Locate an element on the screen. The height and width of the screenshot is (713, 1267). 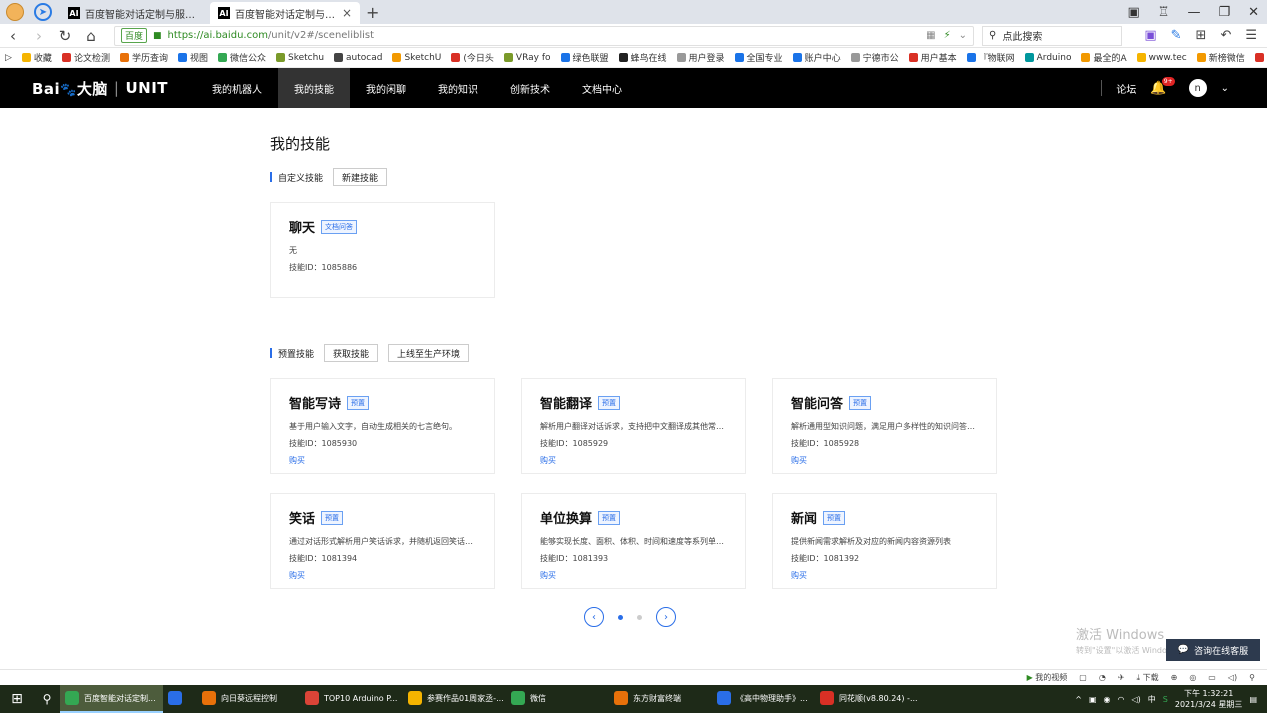
undo-icon: ↶ is located at coordinates (1225, 35).